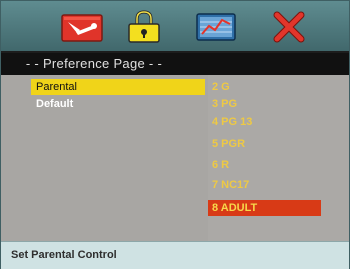 Image resolution: width=350 pixels, height=269 pixels. I want to click on page-title-bar: - - Preference Page - -, so click(175, 63).